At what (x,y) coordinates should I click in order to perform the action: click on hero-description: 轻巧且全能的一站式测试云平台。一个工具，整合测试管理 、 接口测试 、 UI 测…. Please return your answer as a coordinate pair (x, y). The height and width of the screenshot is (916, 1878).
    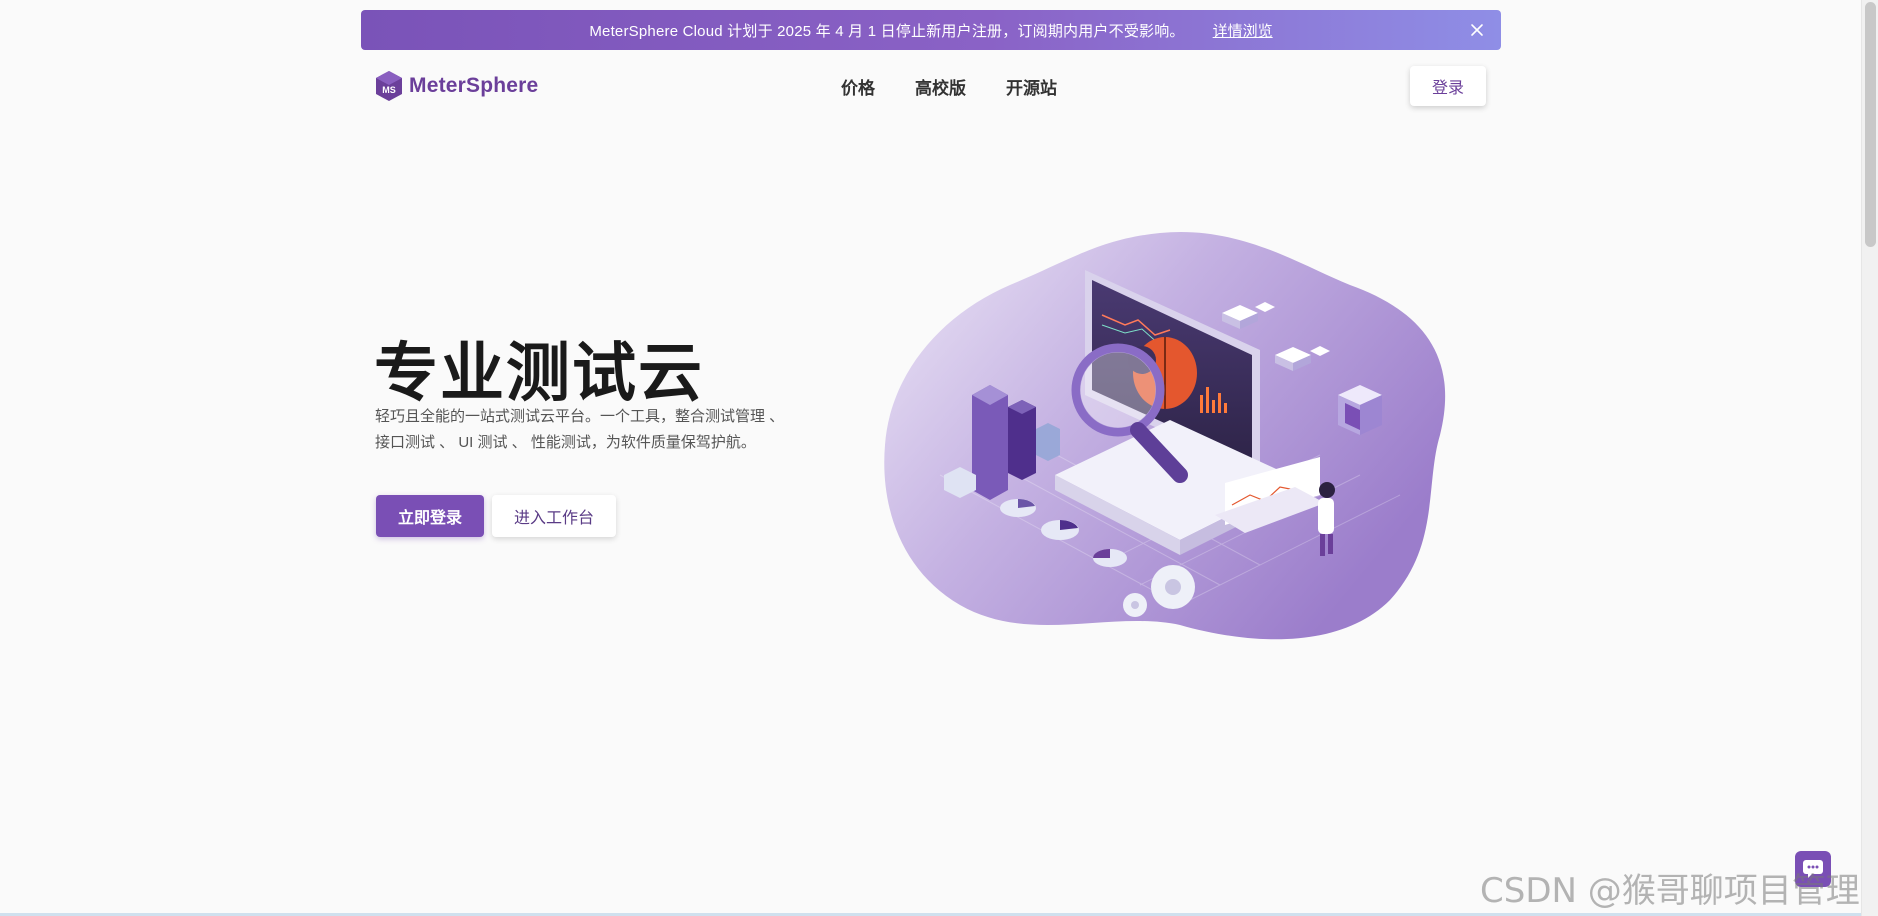
    Looking at the image, I should click on (595, 430).